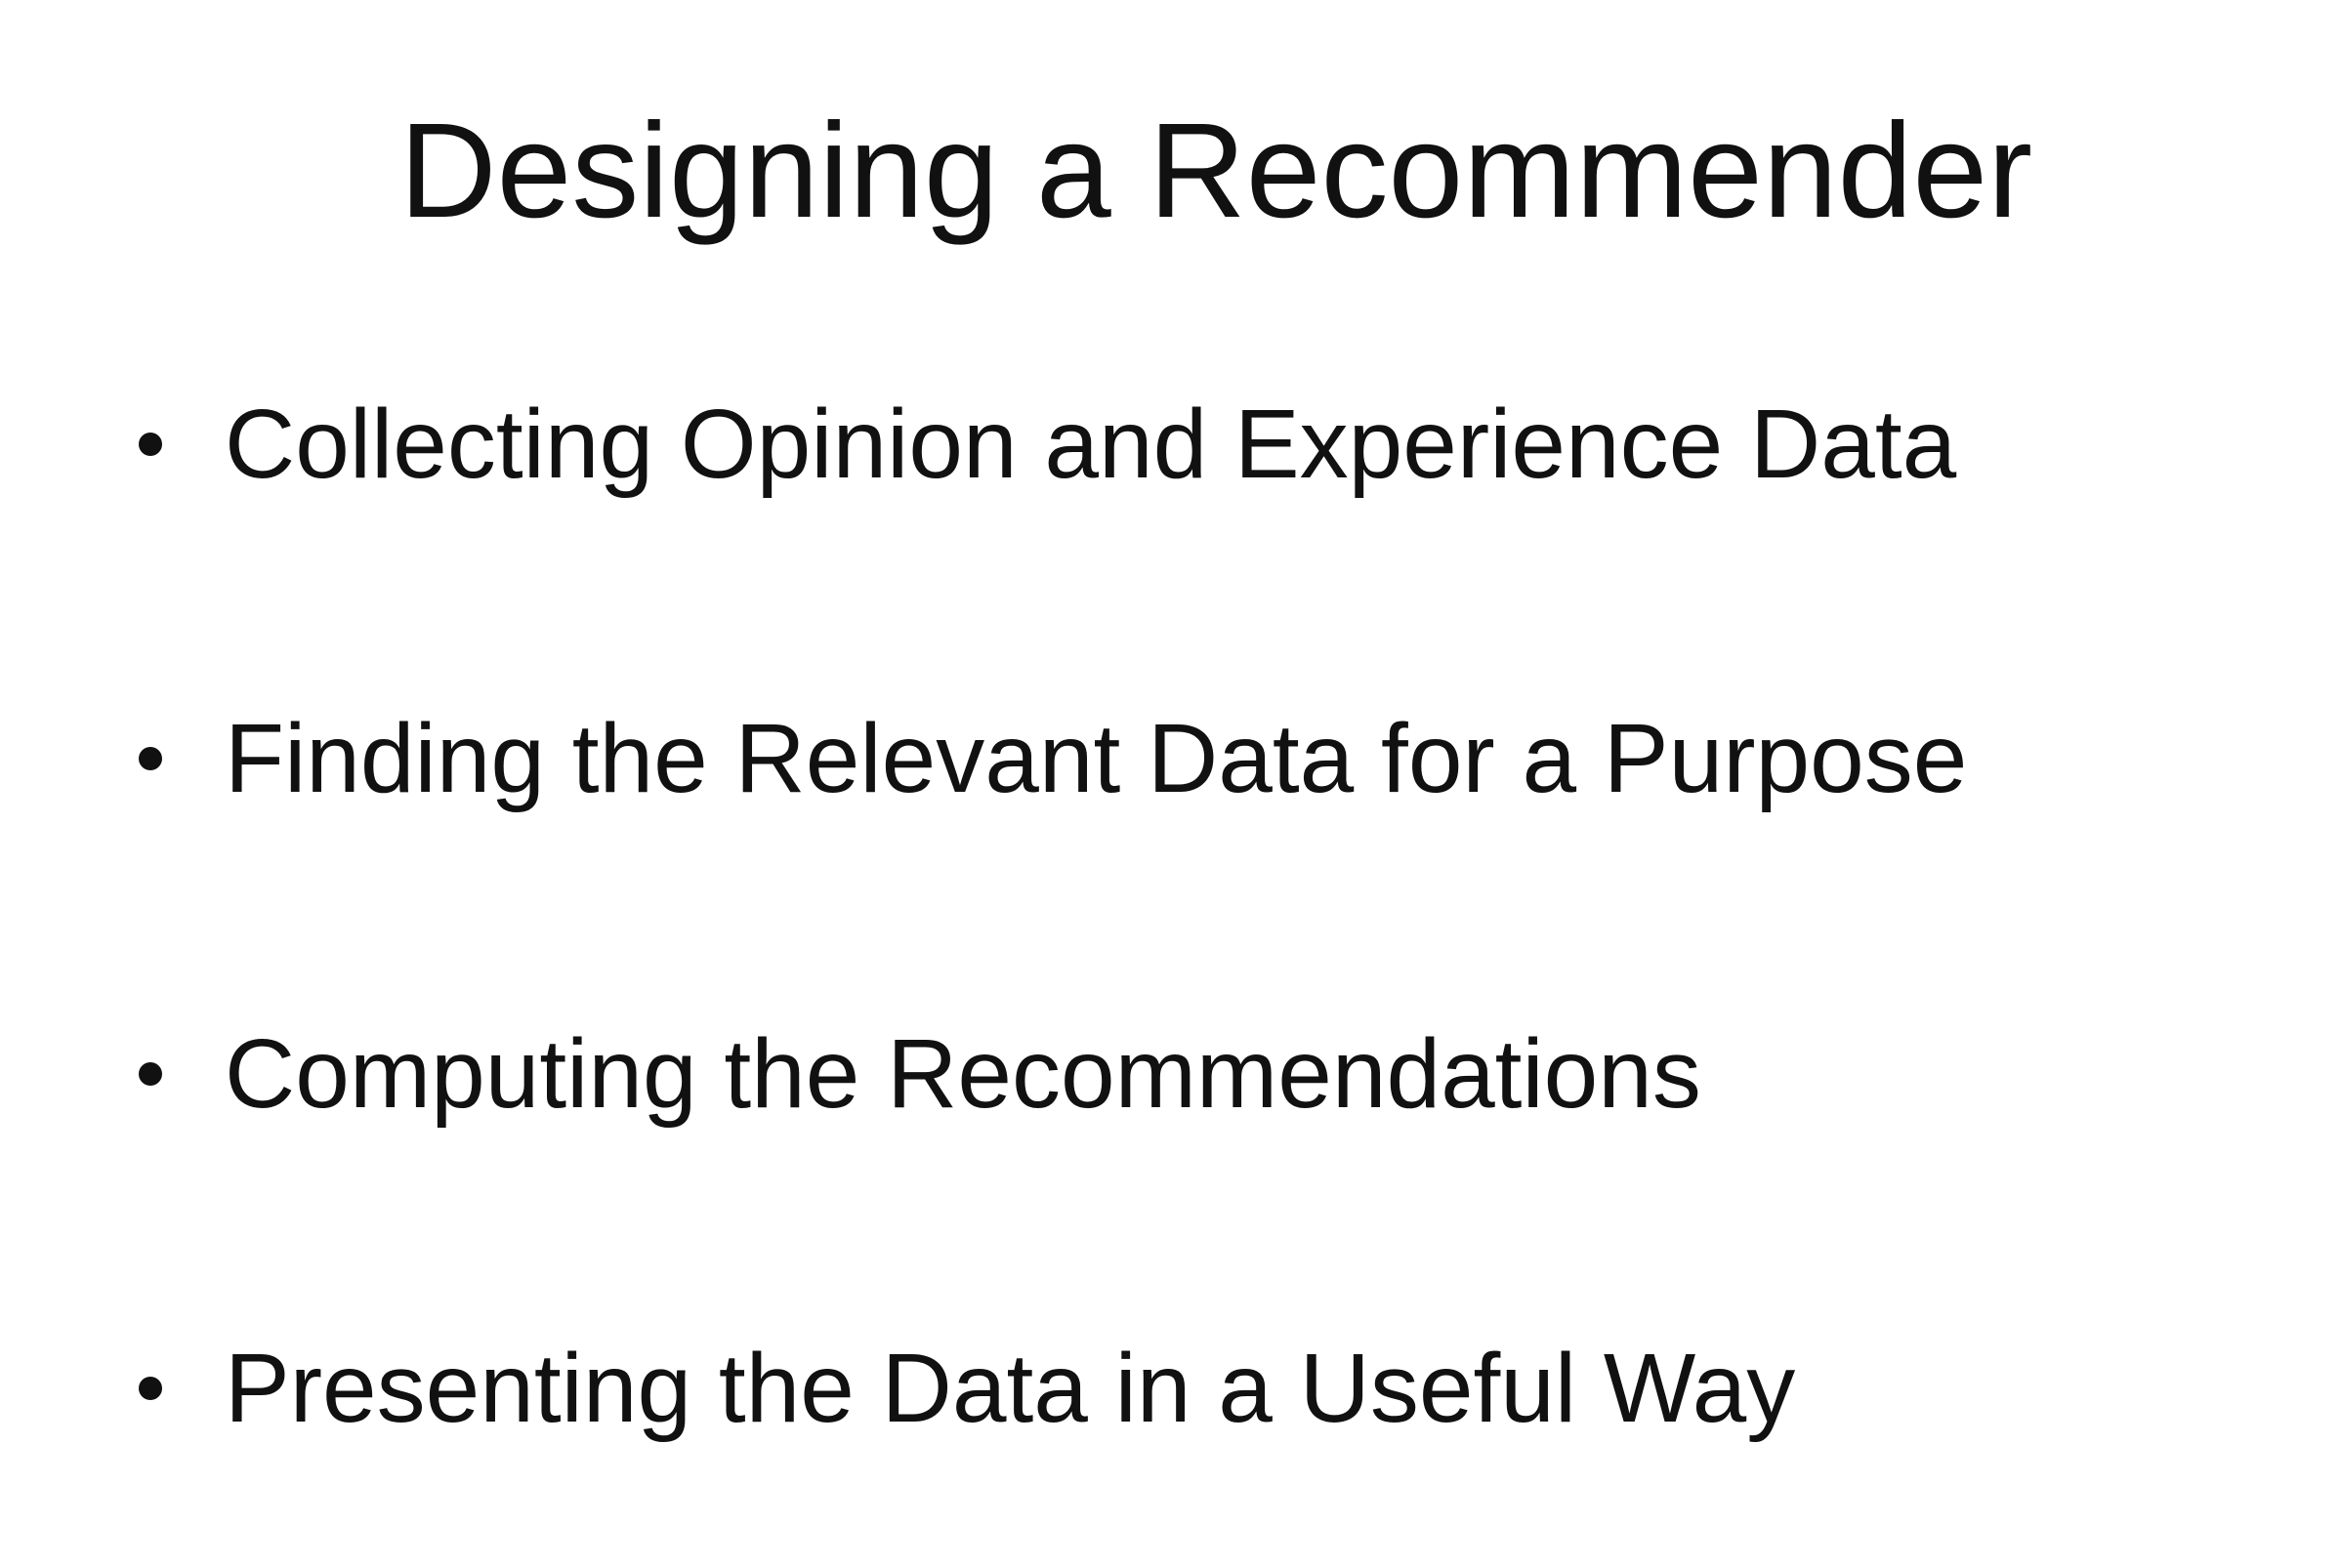  I want to click on bullet-item: Collecting Opinion and Experience Data, so click(1170, 444).